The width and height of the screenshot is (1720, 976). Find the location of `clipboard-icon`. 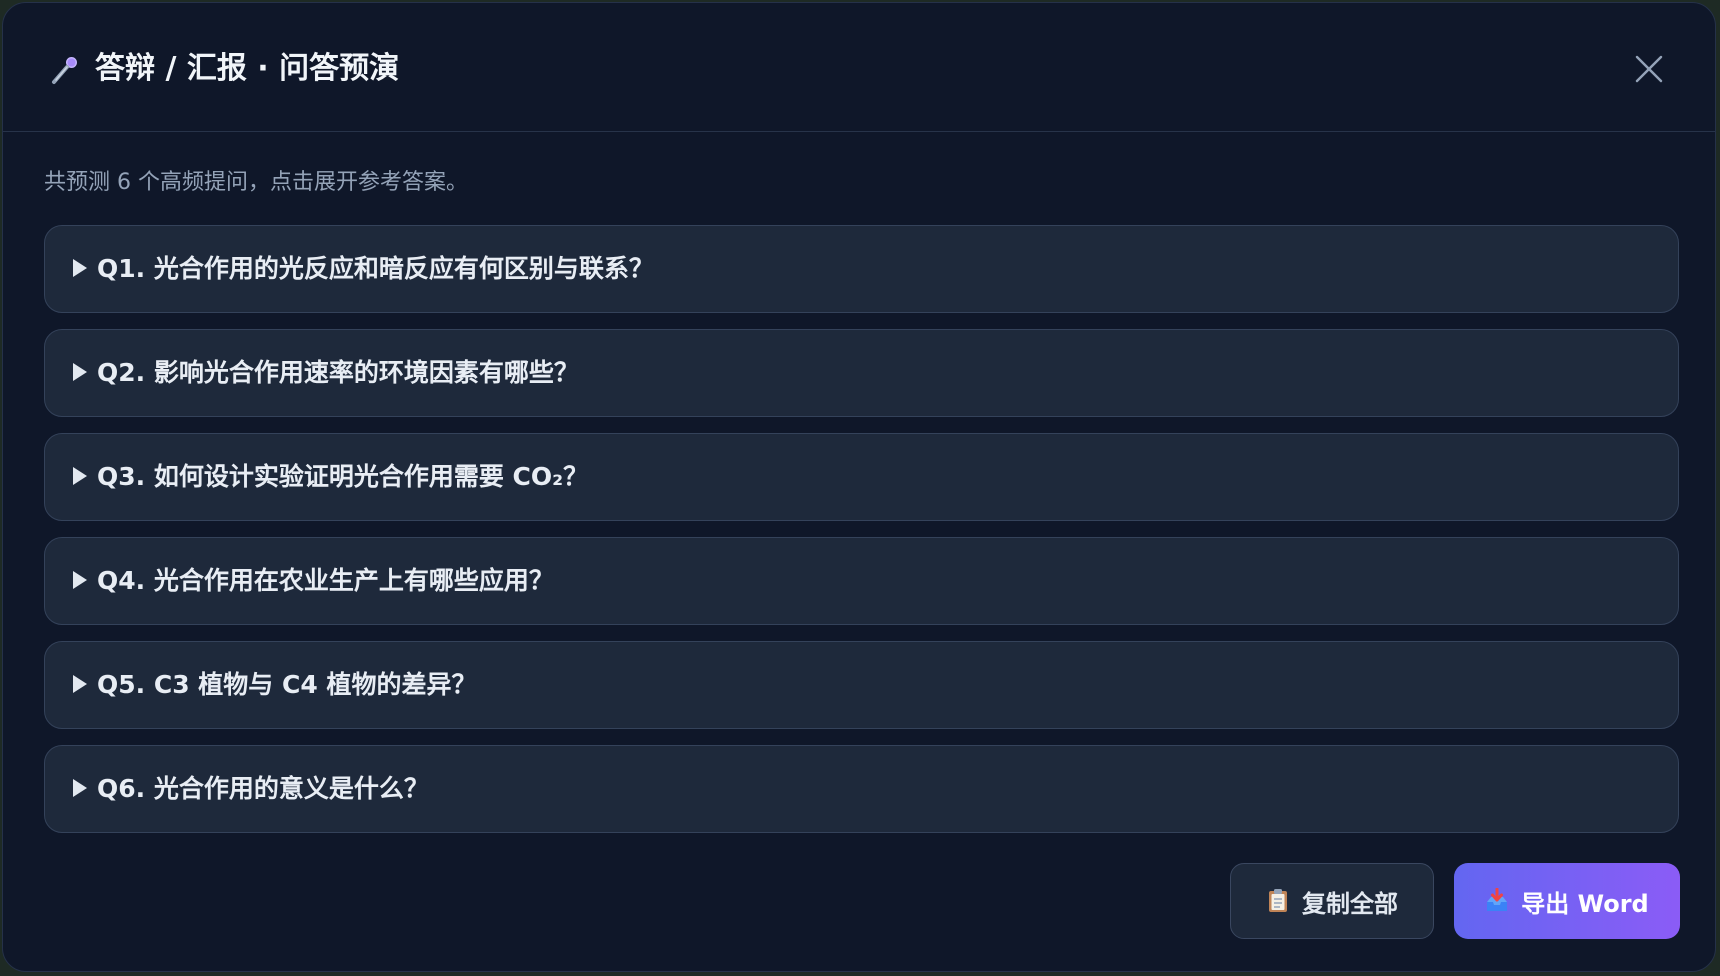

clipboard-icon is located at coordinates (1278, 900).